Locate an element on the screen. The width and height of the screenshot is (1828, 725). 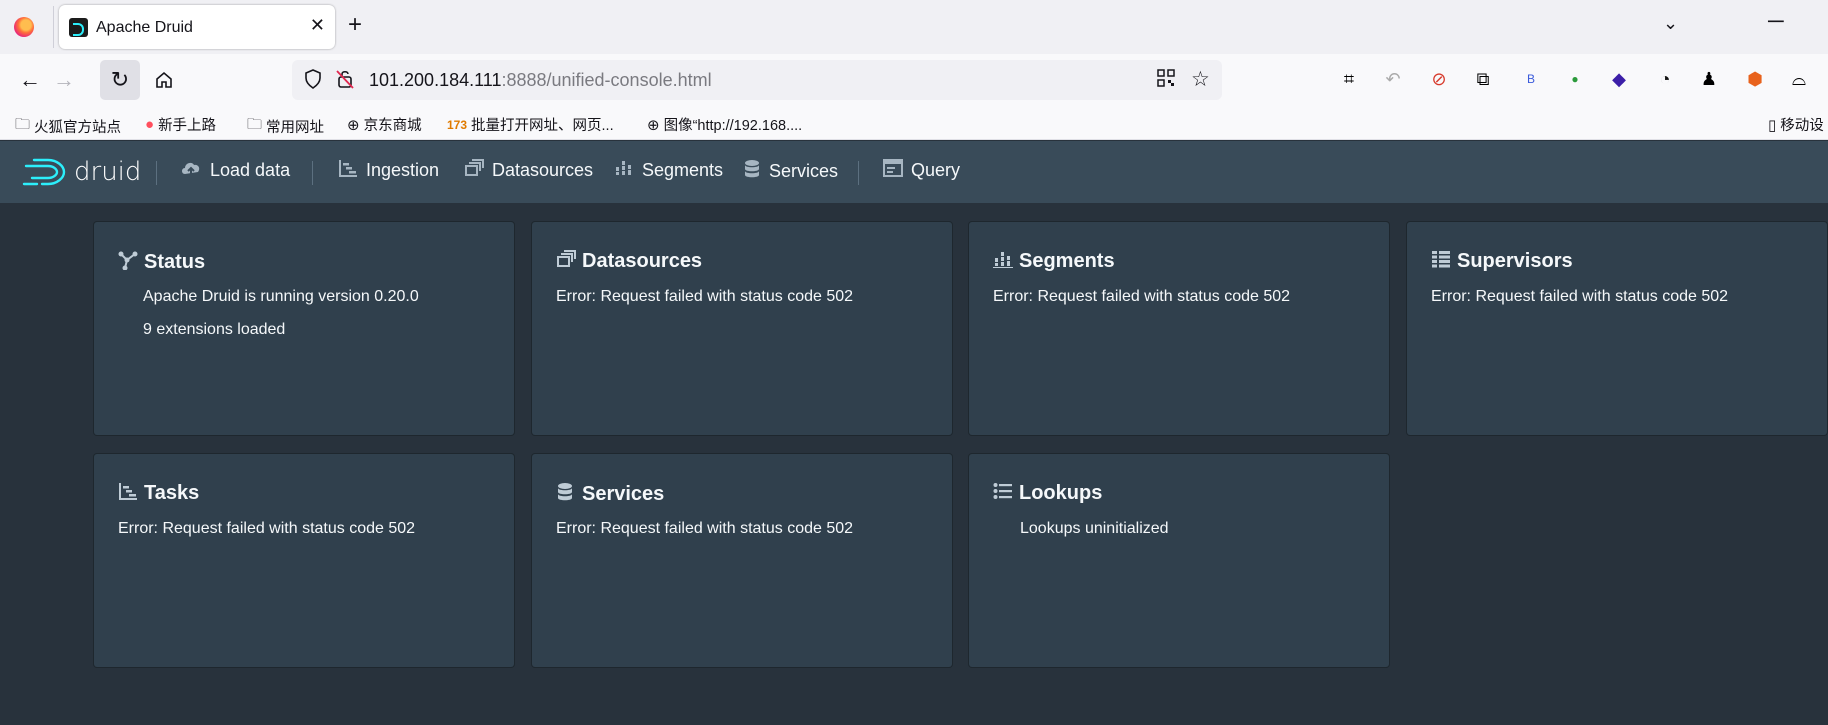
lookups-card: Lookups Lookups uninitialized is located at coordinates (1179, 560).